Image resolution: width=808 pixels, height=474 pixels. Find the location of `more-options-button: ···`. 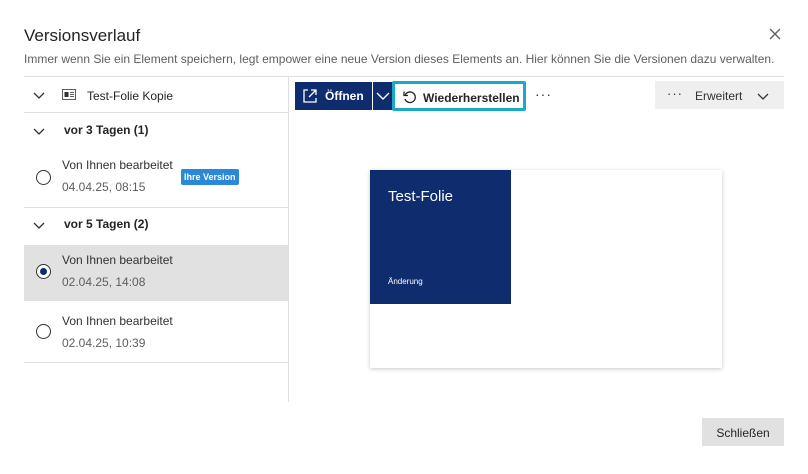

more-options-button: ··· is located at coordinates (543, 94).